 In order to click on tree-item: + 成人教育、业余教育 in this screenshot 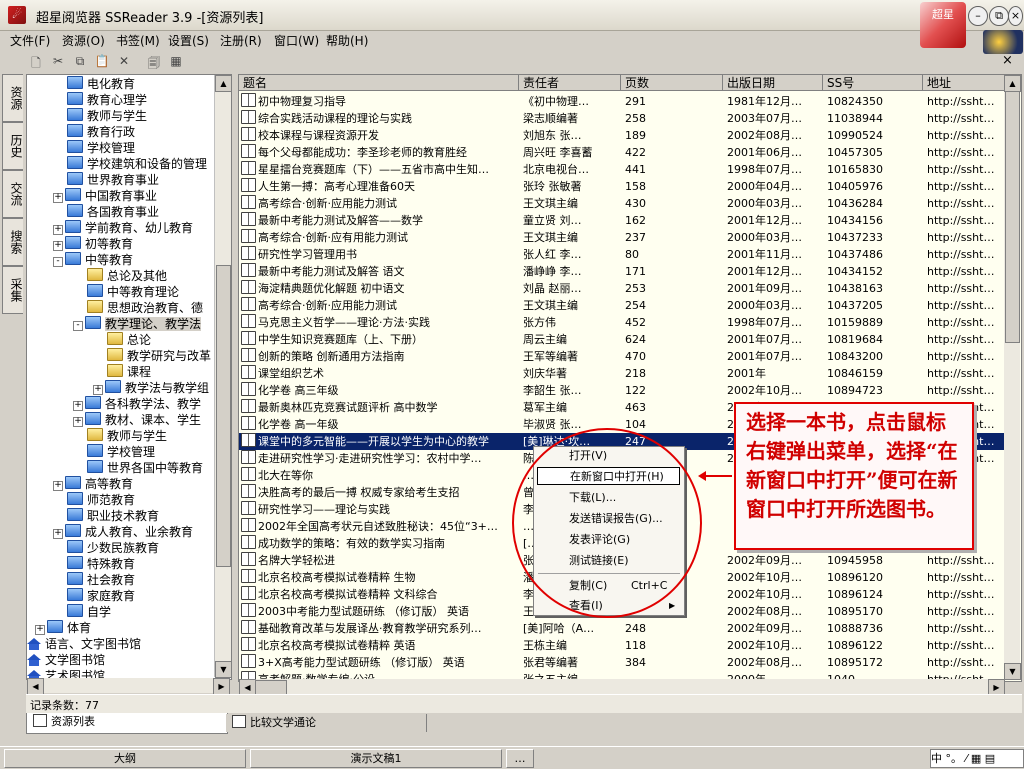, I will do `click(123, 532)`.